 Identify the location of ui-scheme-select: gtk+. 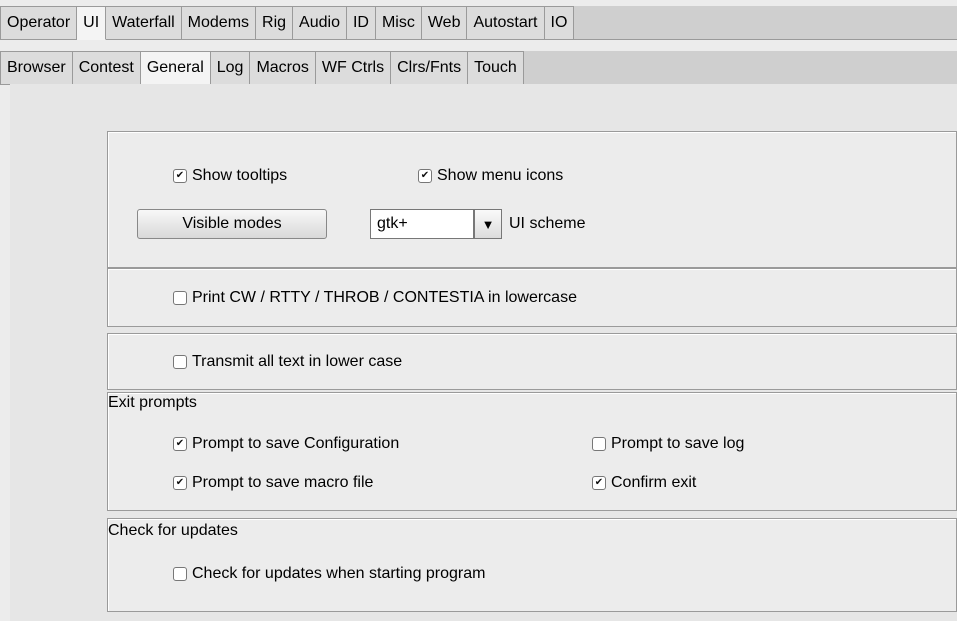
(422, 224).